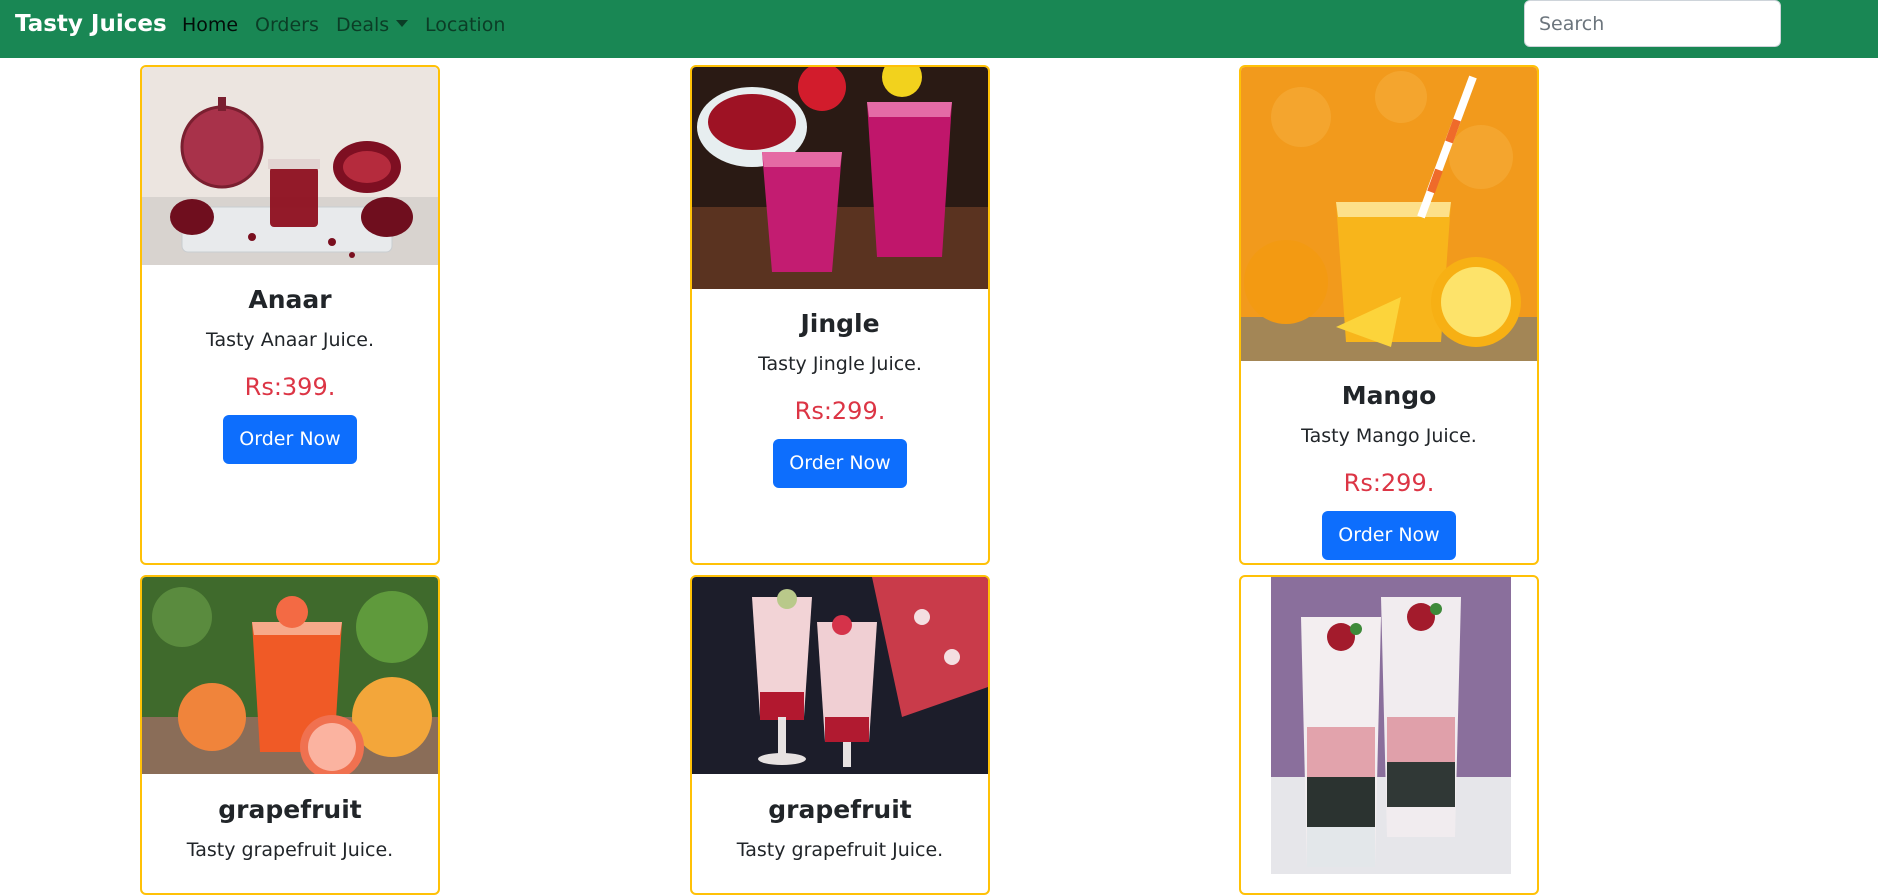  I want to click on card-text: Tasty Anaar Juice., so click(289, 340).